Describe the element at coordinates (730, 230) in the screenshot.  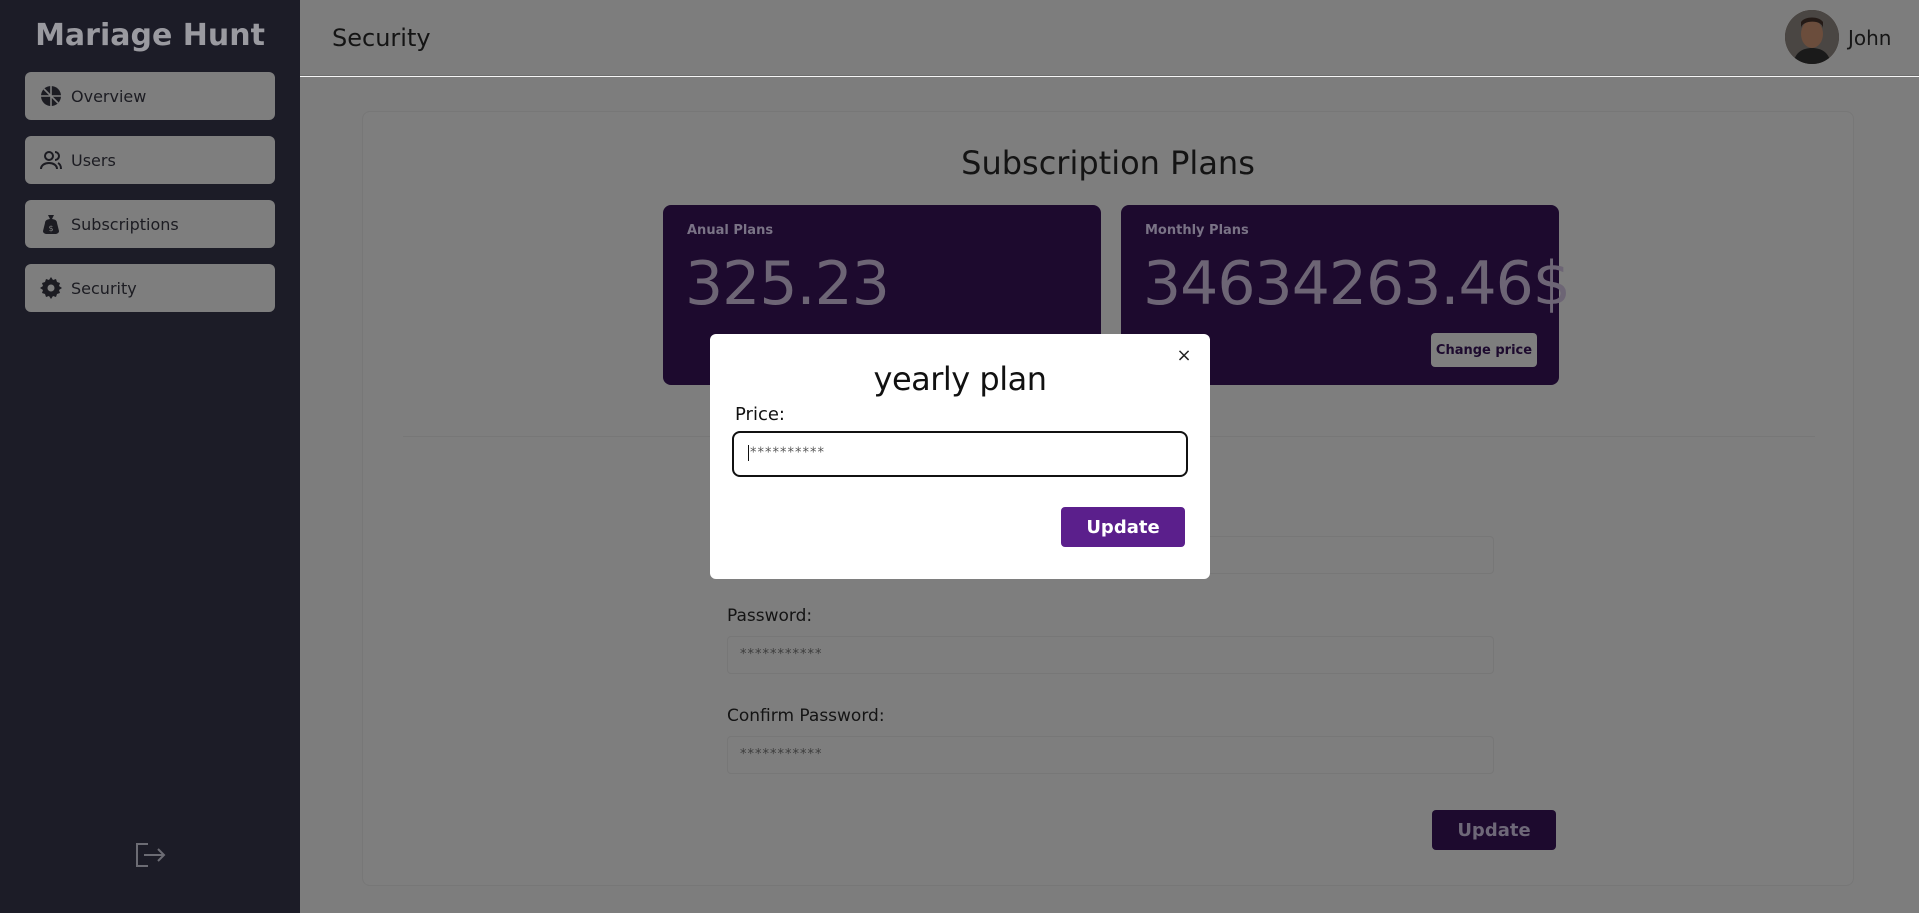
I see `annual-plan-label: Anual Plans` at that location.